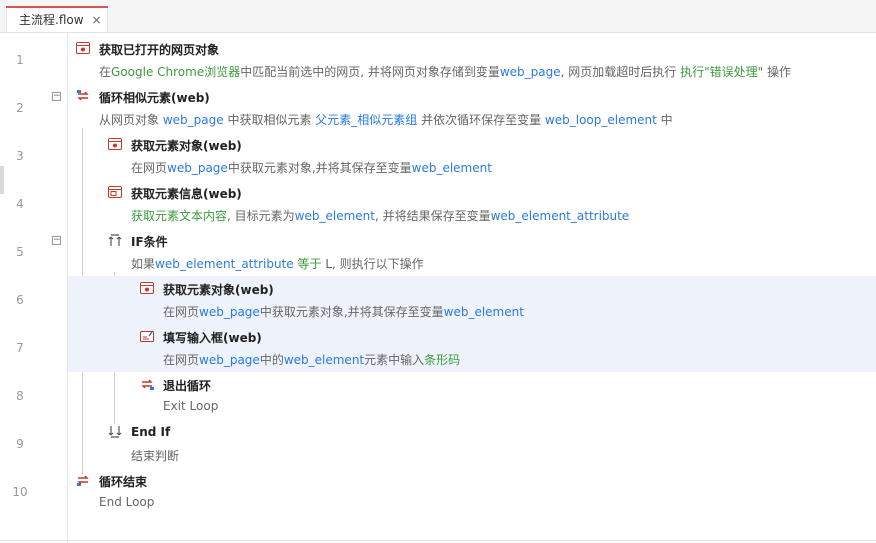 Image resolution: width=876 pixels, height=543 pixels. I want to click on loop-icon, so click(83, 96).